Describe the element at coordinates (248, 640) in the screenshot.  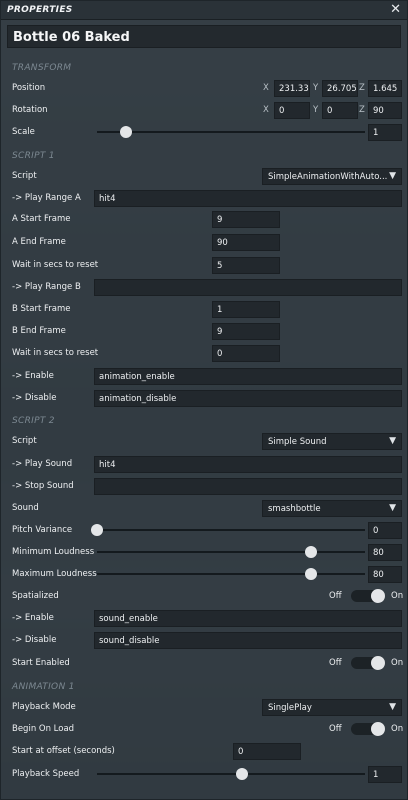
I see `sound-disable-input: sound_disable` at that location.